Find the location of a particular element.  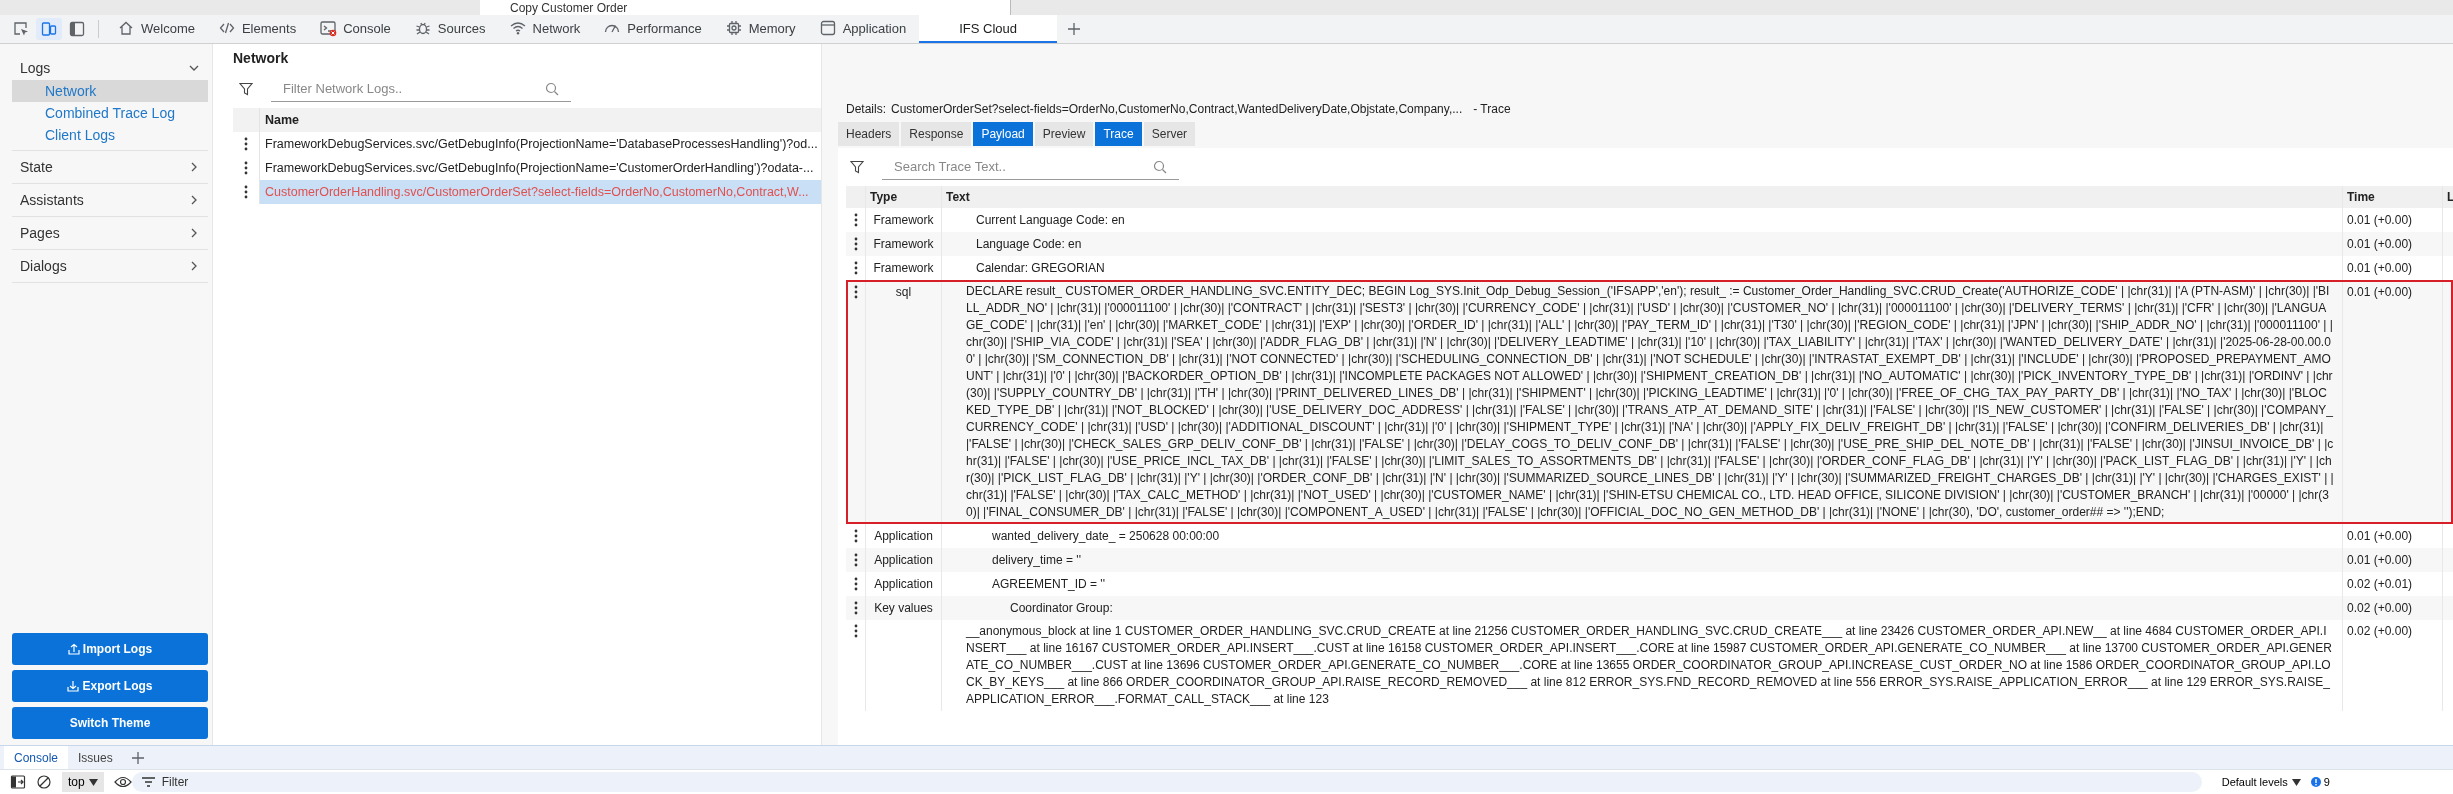

details-tab: Response is located at coordinates (936, 134).